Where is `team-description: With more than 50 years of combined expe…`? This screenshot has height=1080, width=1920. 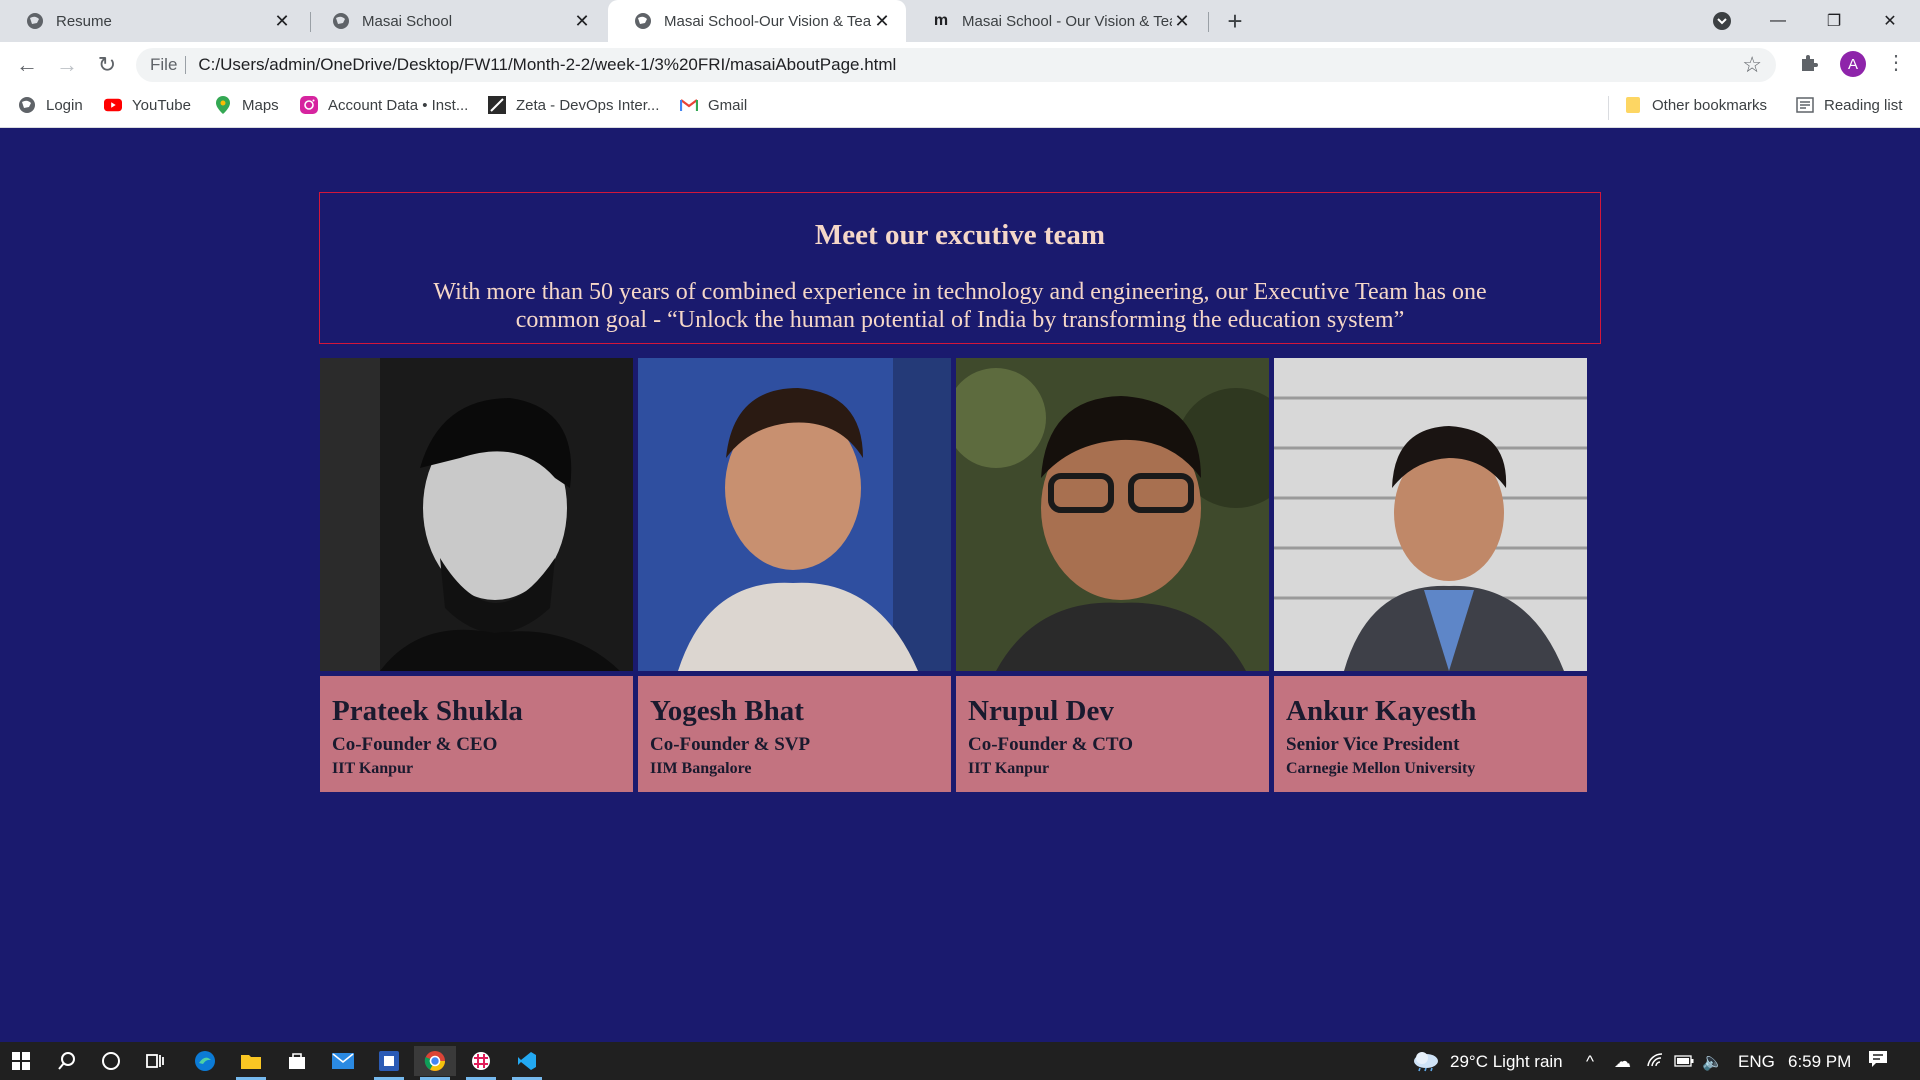
team-description: With more than 50 years of combined expe… is located at coordinates (960, 306).